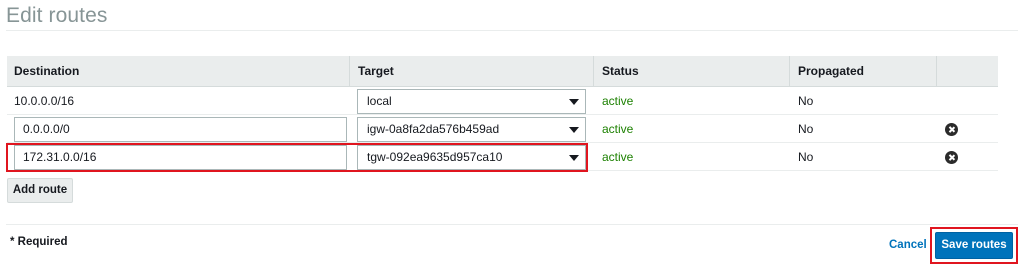 The image size is (1024, 268). I want to click on target-select-value: igw-0a8fa2da576b459ad, so click(433, 129).